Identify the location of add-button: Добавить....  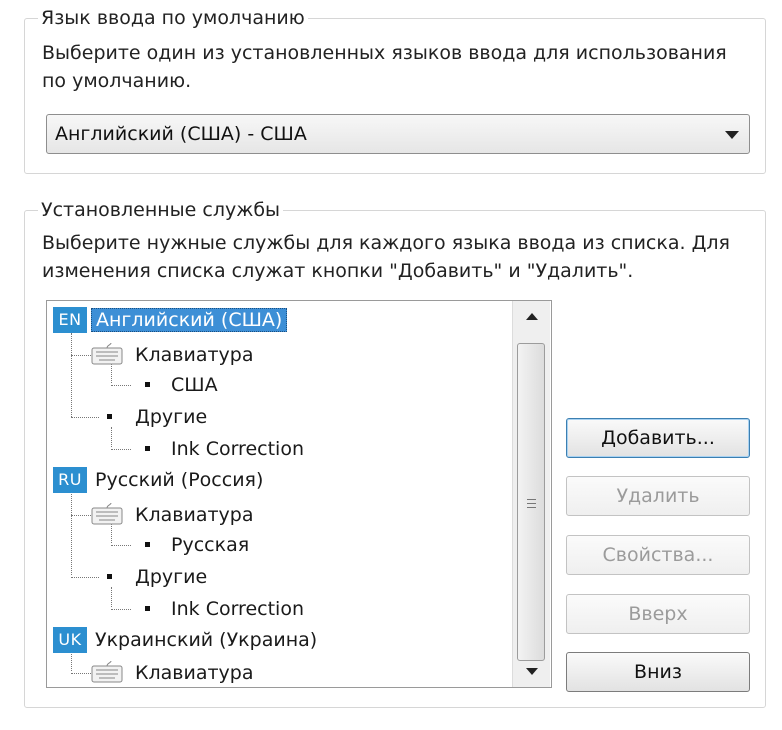
(658, 438).